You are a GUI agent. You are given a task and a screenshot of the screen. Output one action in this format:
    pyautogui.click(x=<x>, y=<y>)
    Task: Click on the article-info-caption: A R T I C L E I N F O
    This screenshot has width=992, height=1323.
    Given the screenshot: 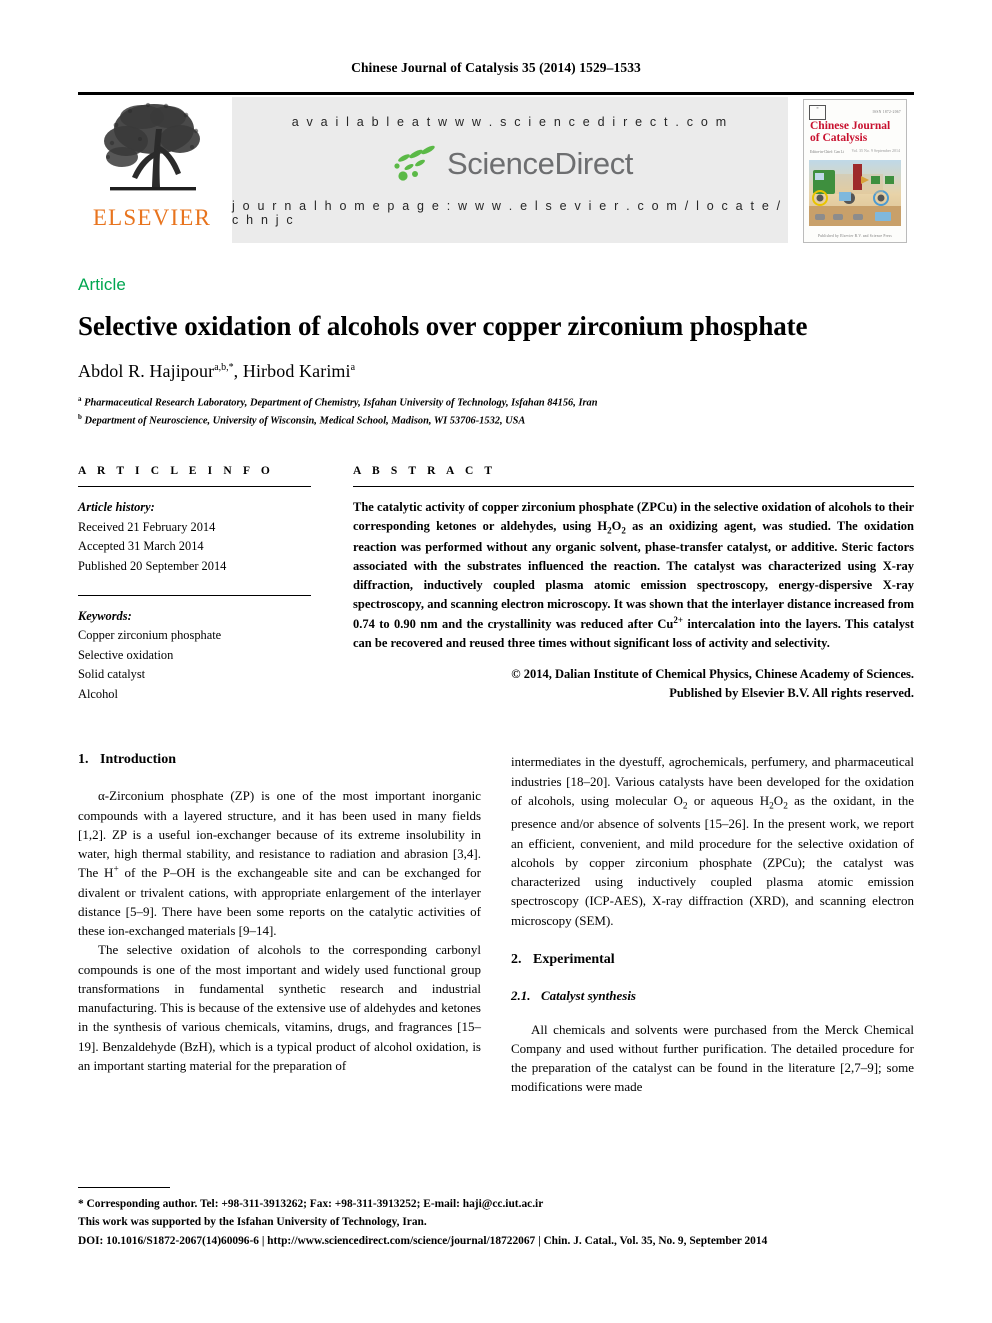 What is the action you would take?
    pyautogui.click(x=176, y=471)
    